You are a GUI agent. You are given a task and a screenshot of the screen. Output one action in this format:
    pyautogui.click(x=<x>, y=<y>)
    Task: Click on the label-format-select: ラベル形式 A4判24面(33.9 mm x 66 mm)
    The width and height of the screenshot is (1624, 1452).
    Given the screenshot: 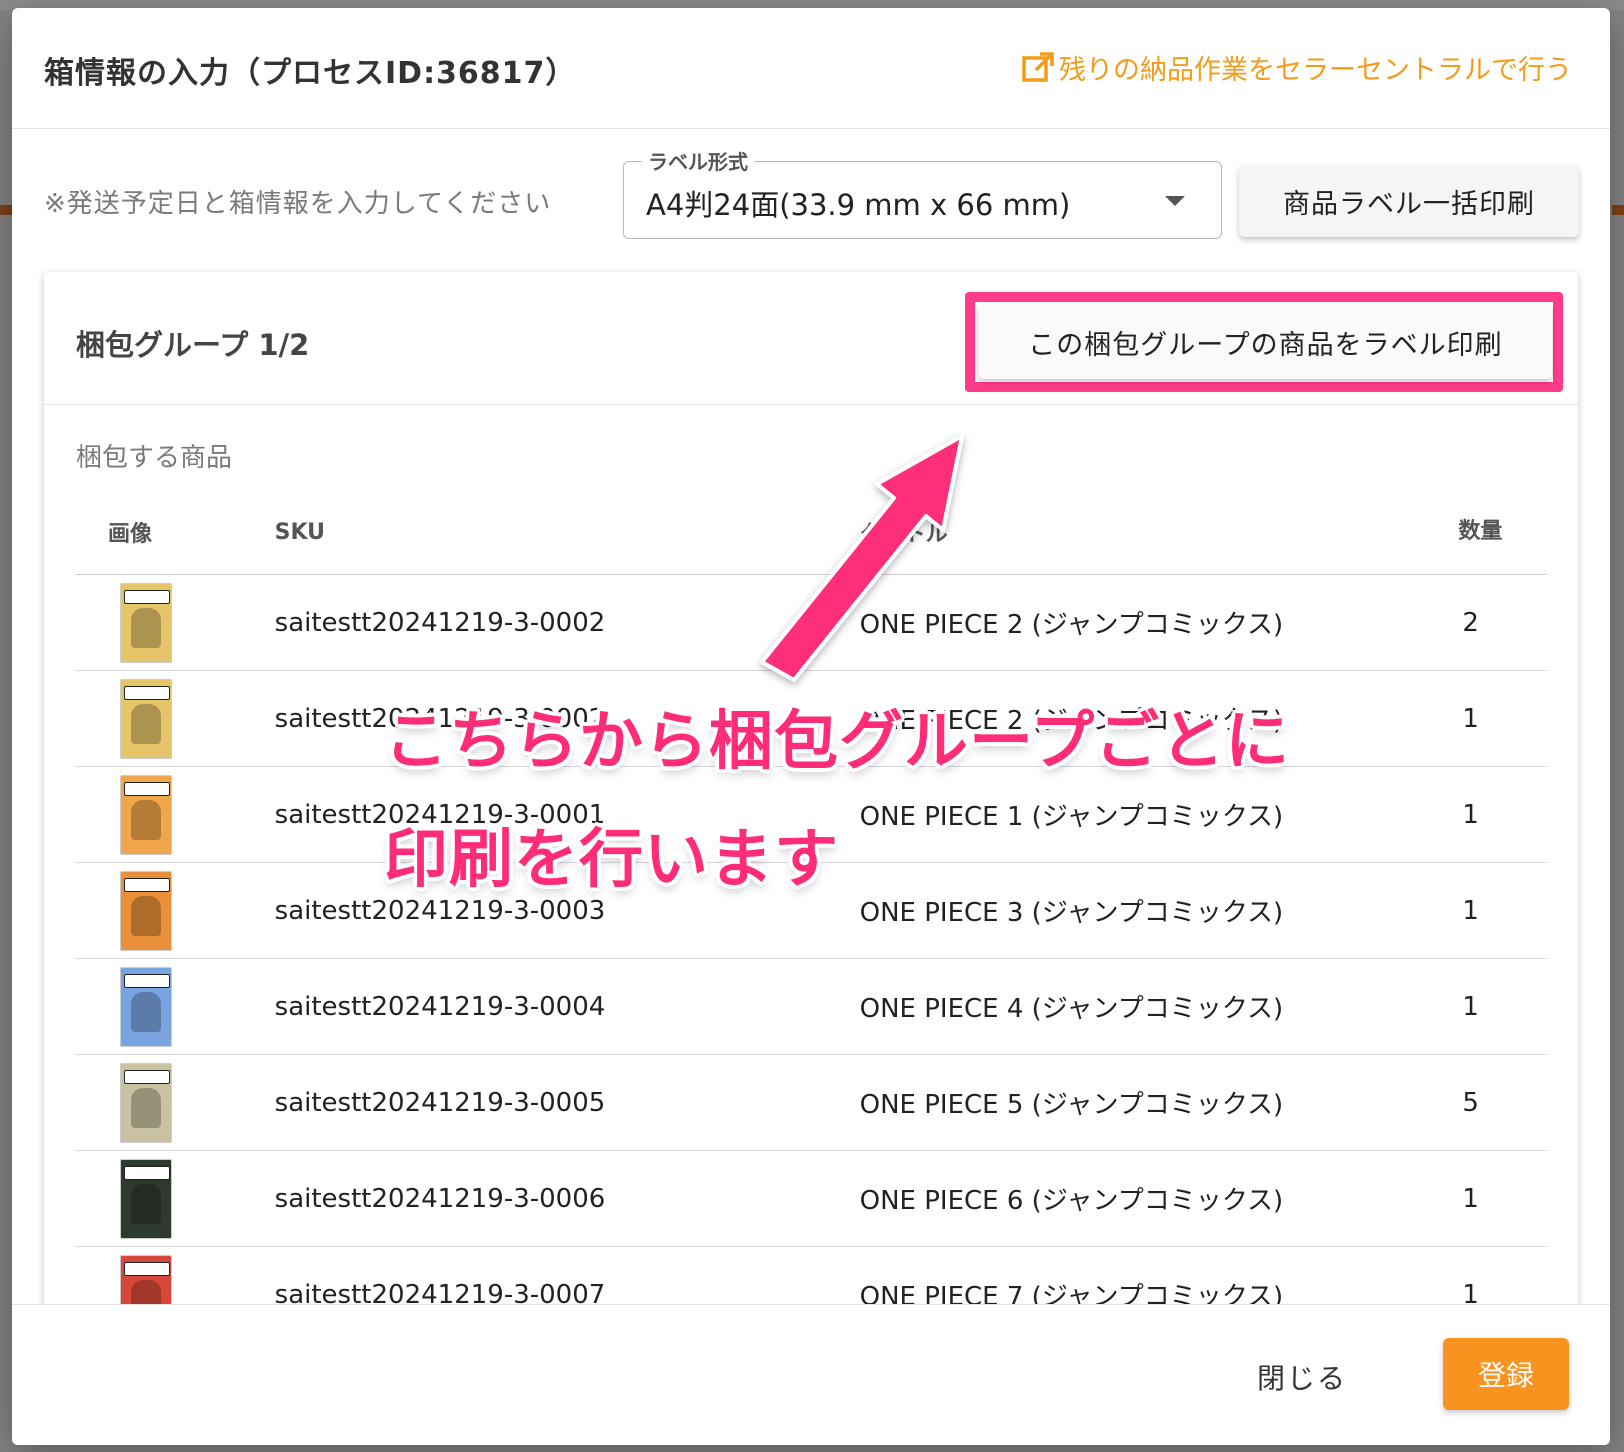 What is the action you would take?
    pyautogui.click(x=922, y=192)
    